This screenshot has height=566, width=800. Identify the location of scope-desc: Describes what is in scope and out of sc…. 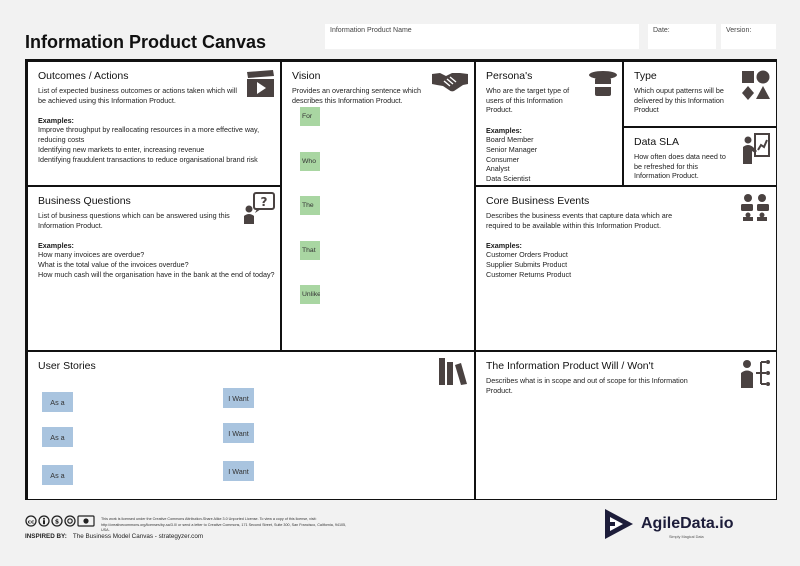
(587, 385).